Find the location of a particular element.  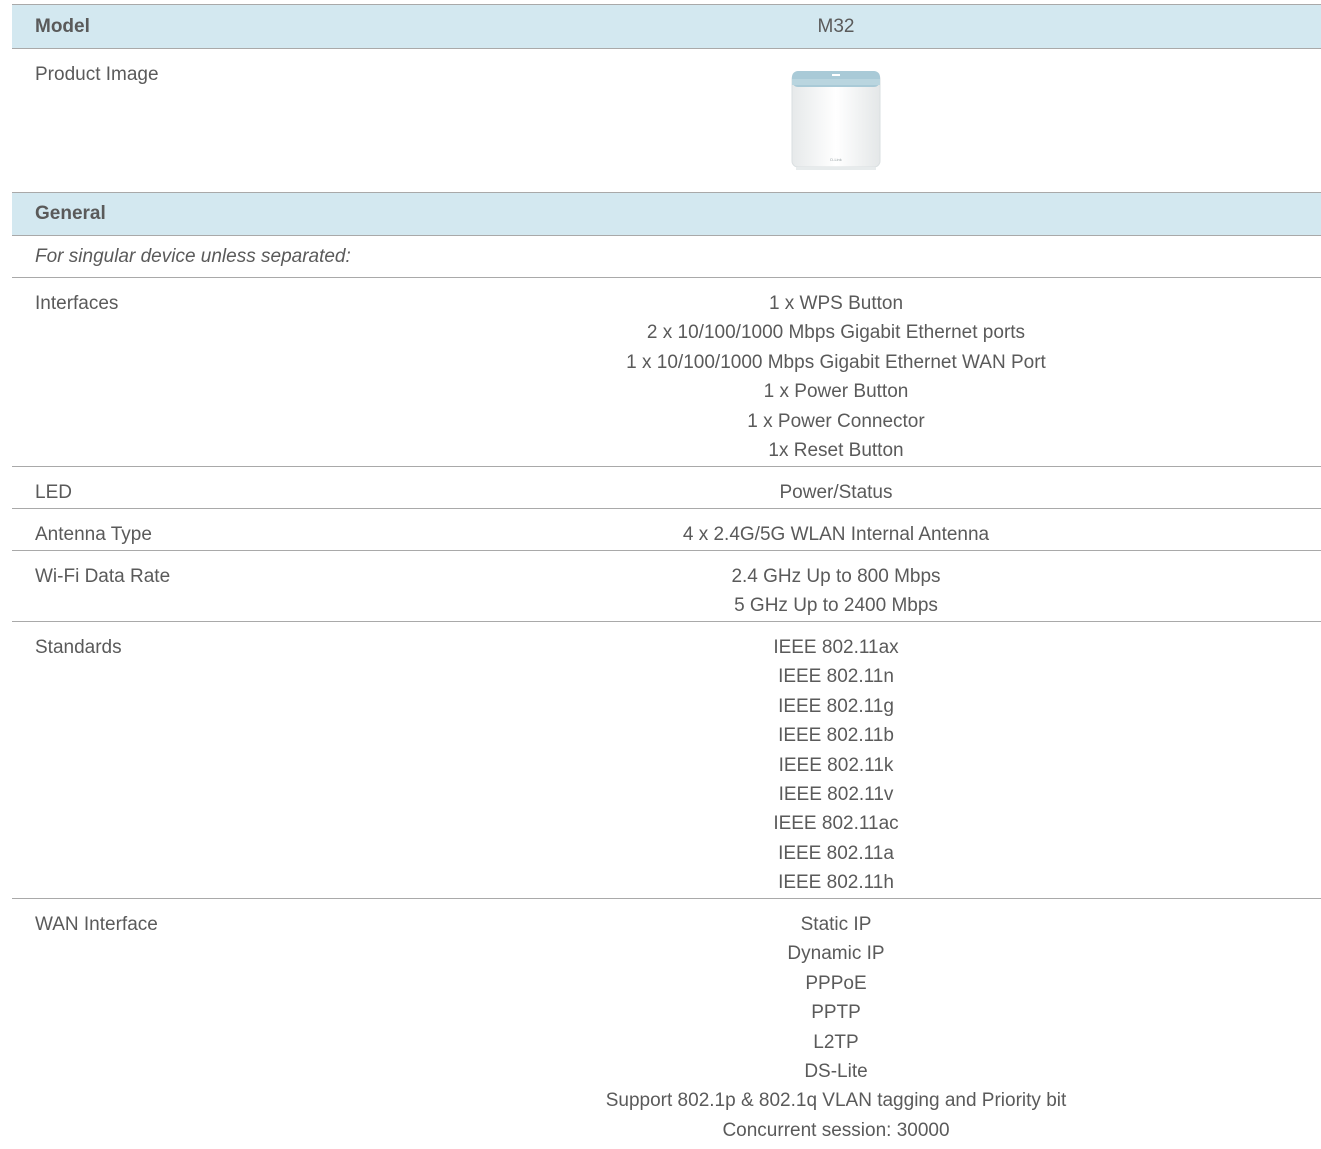

standards-label: Standards is located at coordinates (78, 647).